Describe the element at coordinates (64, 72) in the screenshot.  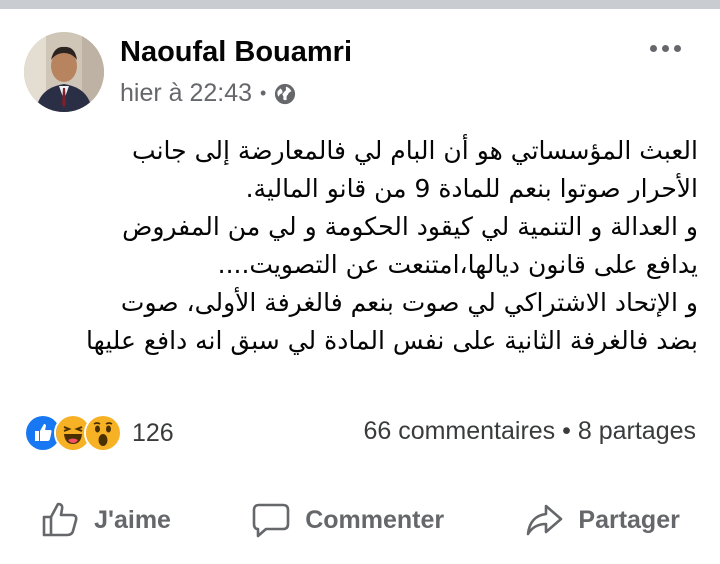
I see `avatar` at that location.